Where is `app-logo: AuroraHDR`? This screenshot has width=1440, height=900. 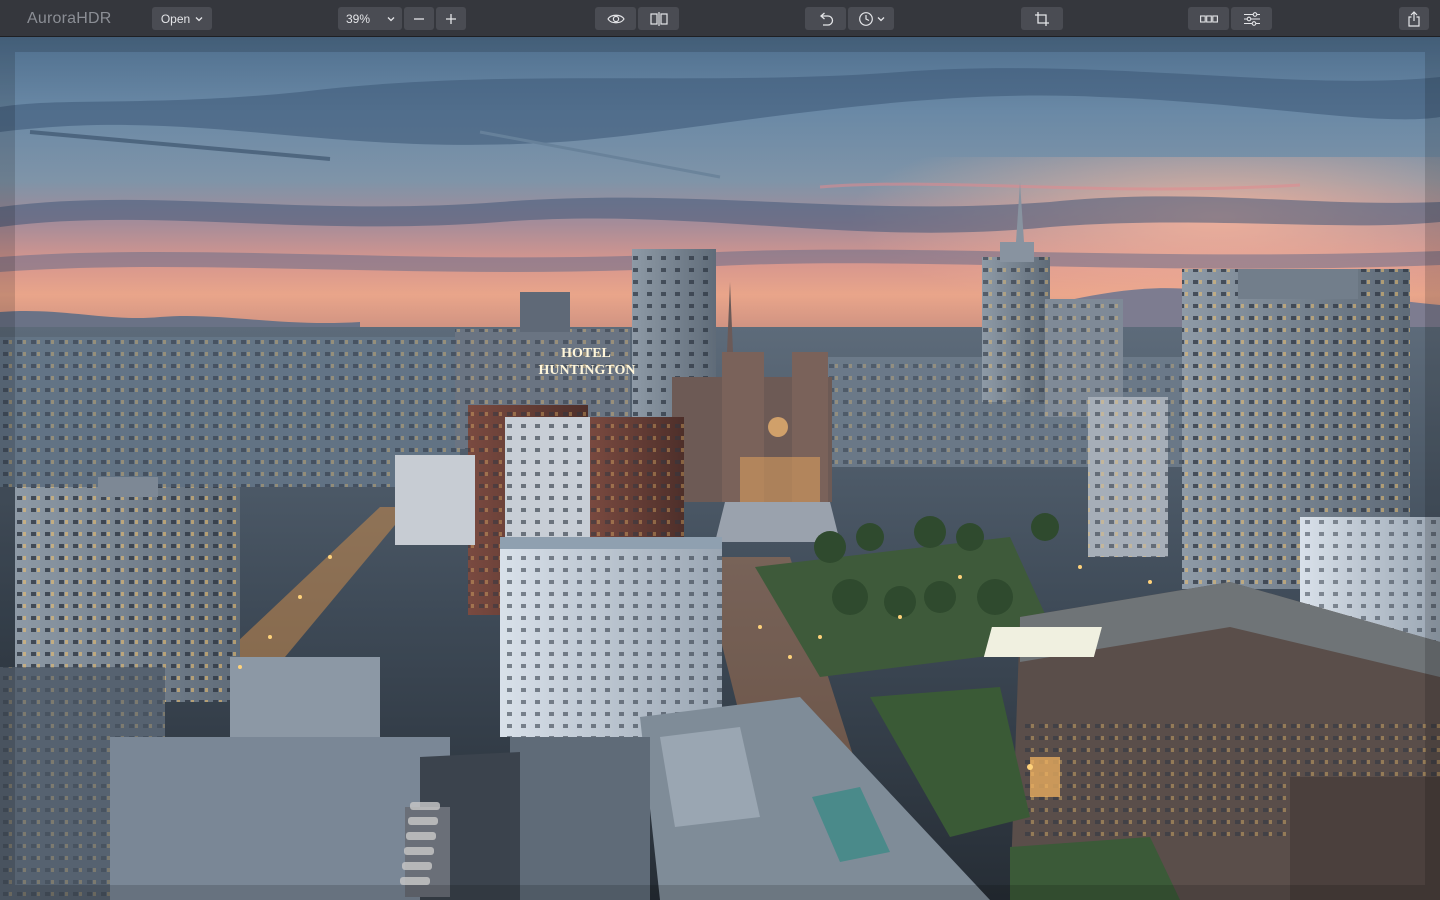
app-logo: AuroraHDR is located at coordinates (69, 18).